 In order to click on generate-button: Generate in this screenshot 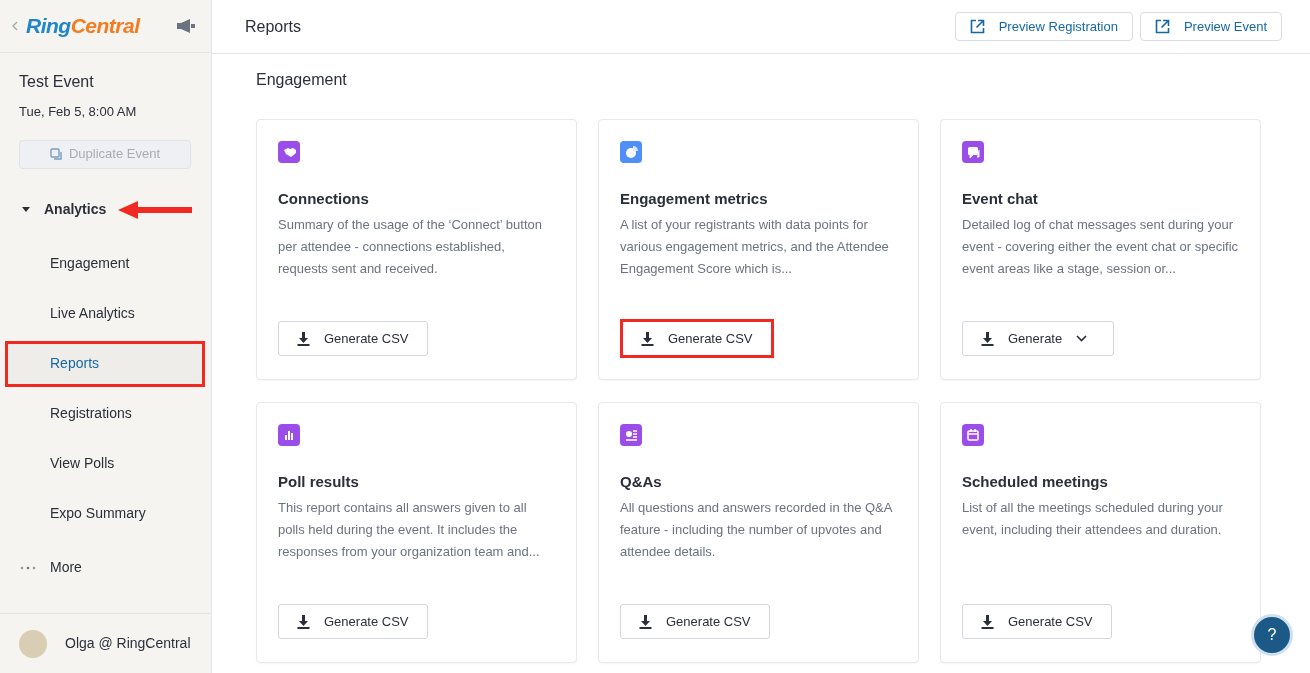, I will do `click(1038, 338)`.